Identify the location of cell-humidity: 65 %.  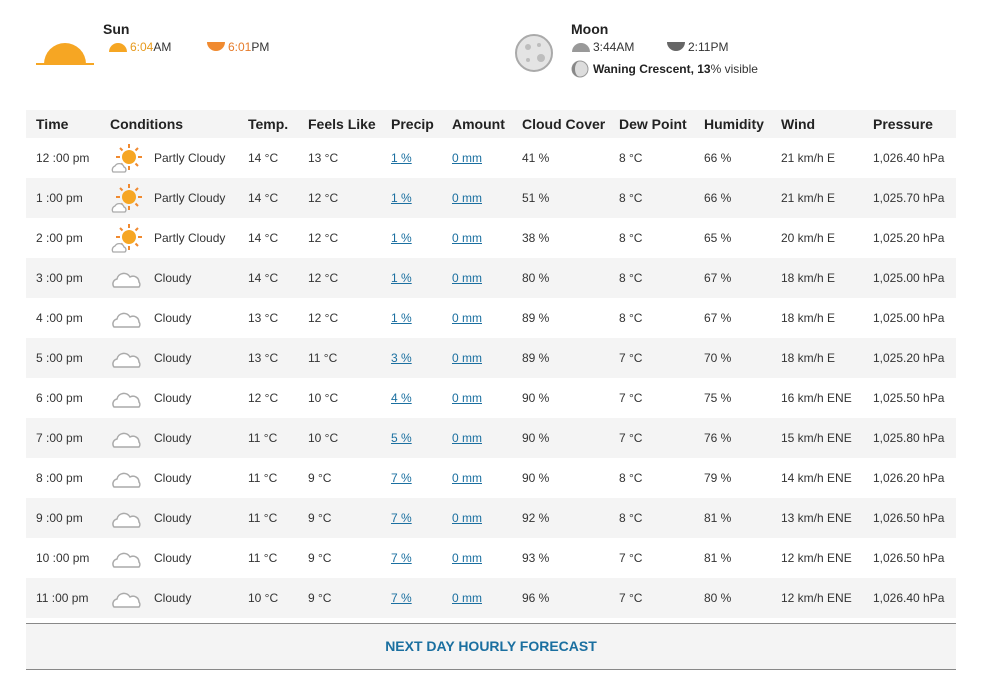
(718, 238).